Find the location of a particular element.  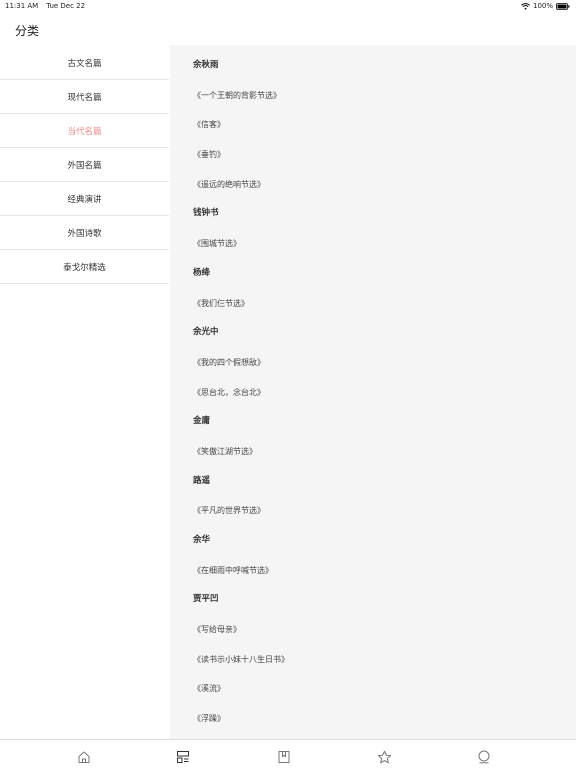

status-date: Tue Dec 22 is located at coordinates (66, 6).